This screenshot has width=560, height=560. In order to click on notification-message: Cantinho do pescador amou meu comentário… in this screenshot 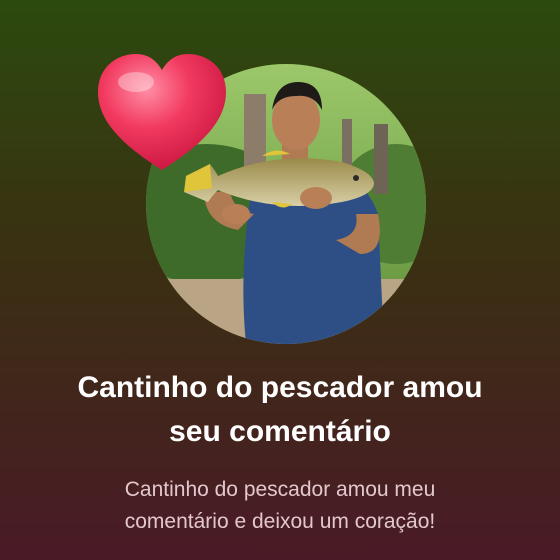, I will do `click(280, 505)`.